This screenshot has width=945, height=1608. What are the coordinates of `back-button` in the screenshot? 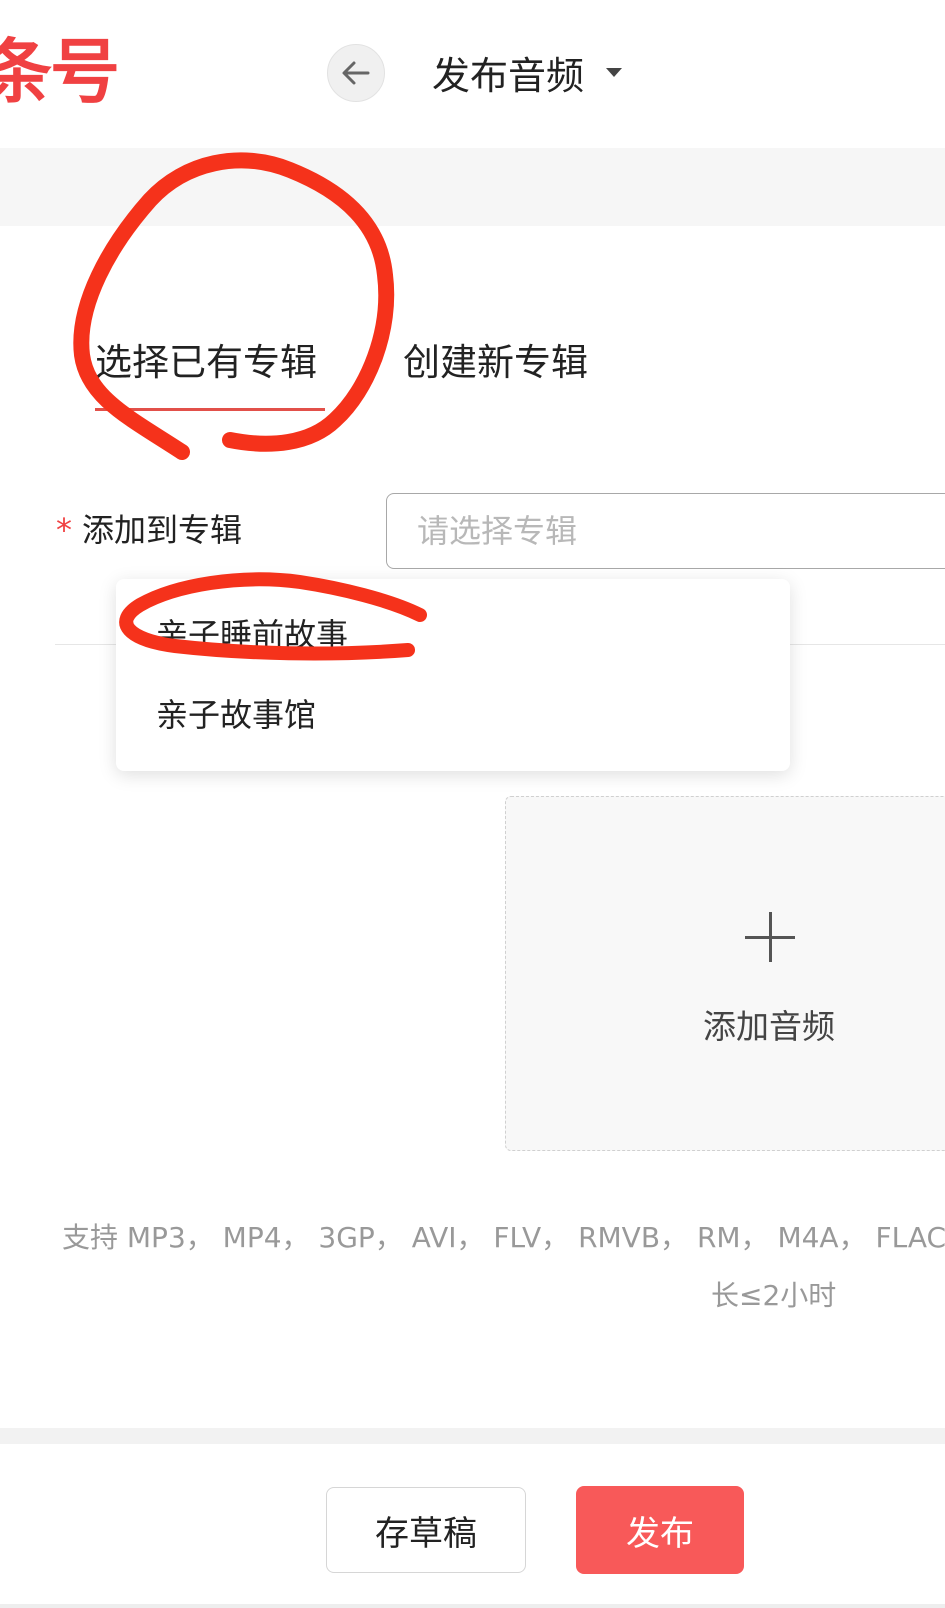 It's located at (356, 73).